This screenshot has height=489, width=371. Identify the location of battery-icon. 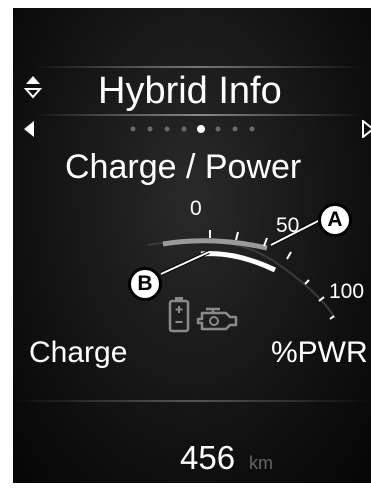
(179, 315).